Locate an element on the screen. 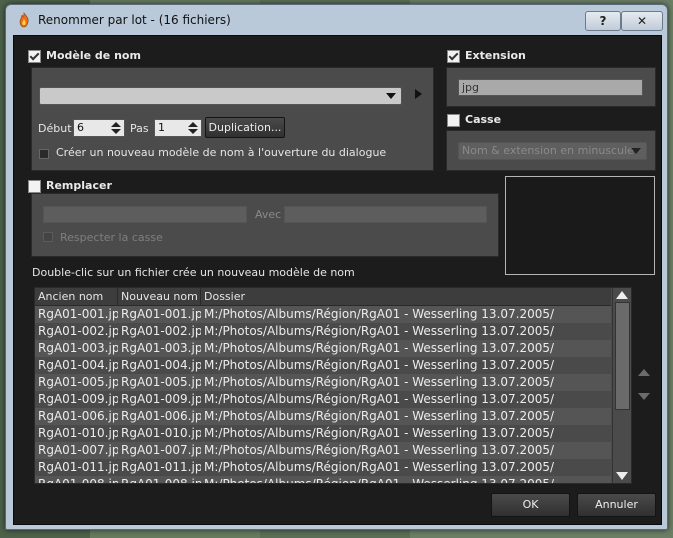  nouveau-nom-cell: RgA01-003.jpg is located at coordinates (161, 348).